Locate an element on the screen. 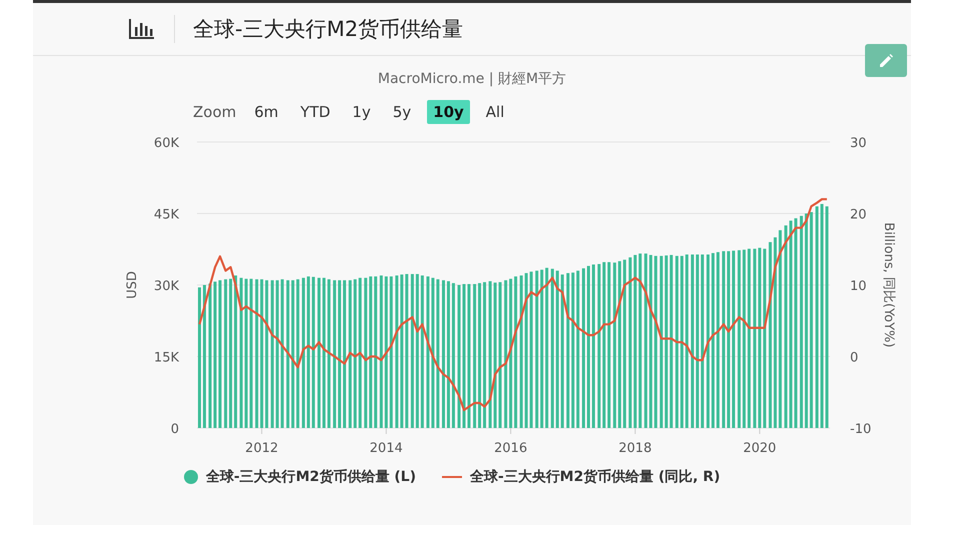 This screenshot has width=960, height=540. zoom-range-button: 1y is located at coordinates (361, 112).